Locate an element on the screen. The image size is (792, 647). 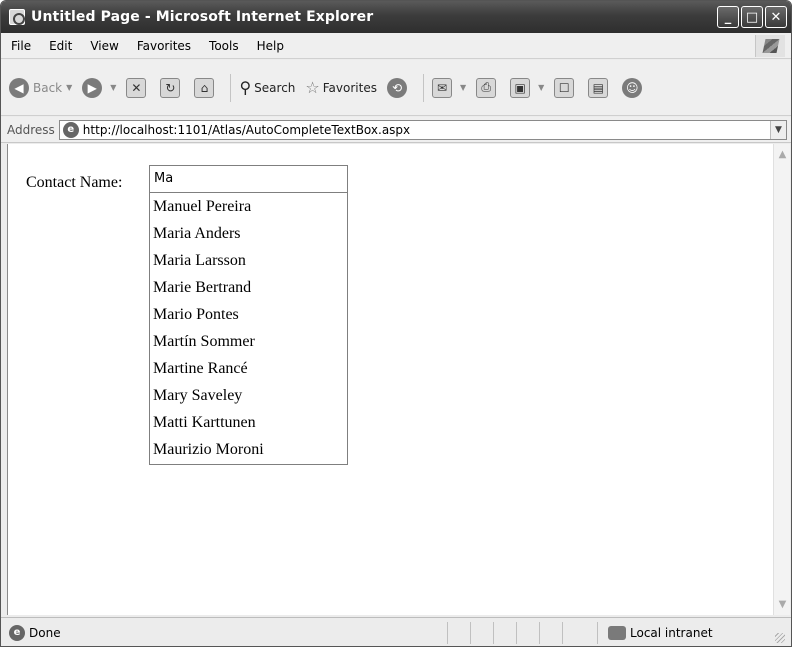
research-icon: ▤ is located at coordinates (598, 87).